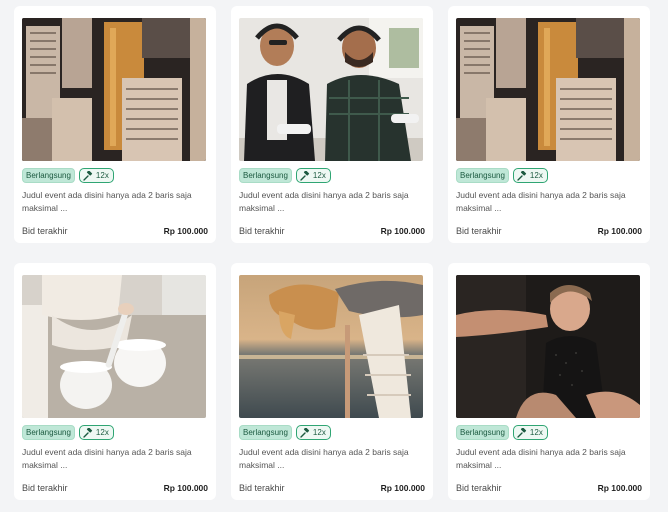 This screenshot has width=668, height=512. I want to click on baby-portrait-photo, so click(548, 346).